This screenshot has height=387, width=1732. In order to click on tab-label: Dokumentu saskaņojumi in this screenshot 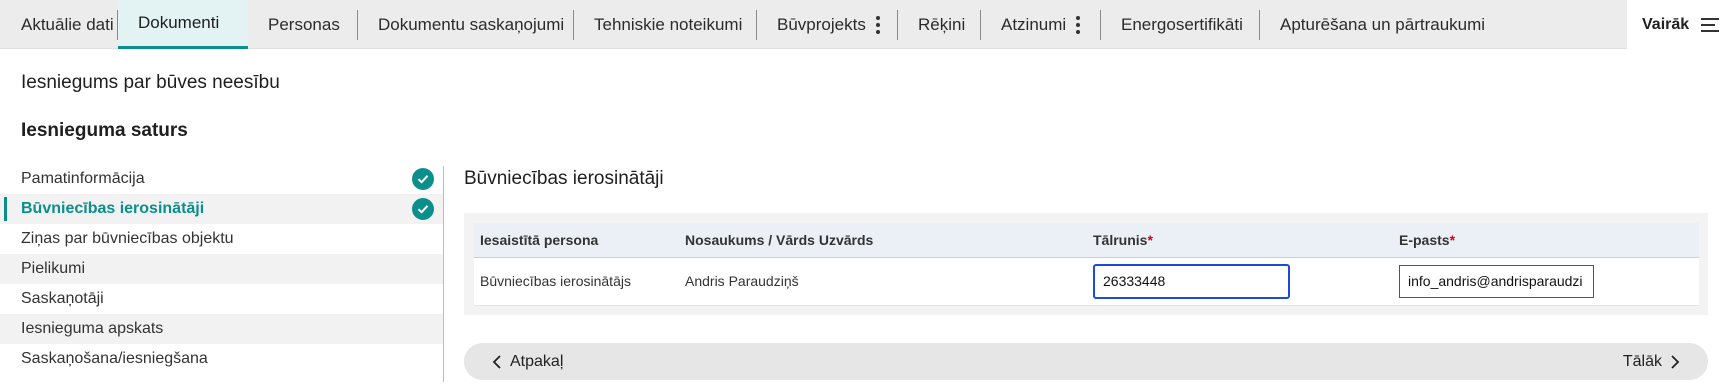, I will do `click(471, 24)`.